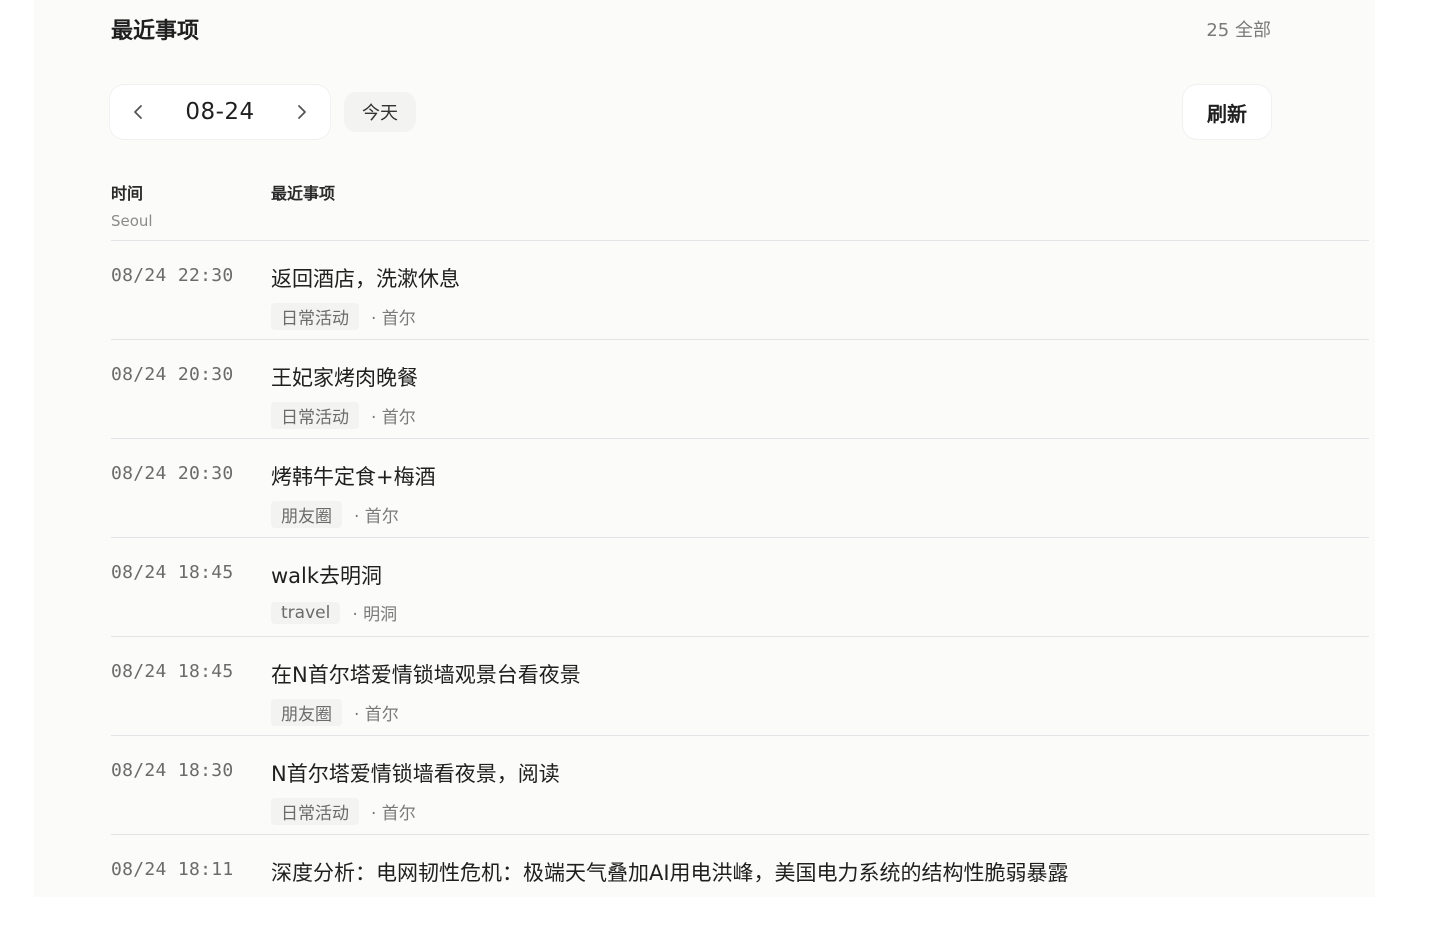 The height and width of the screenshot is (933, 1439). Describe the element at coordinates (1227, 112) in the screenshot. I see `refresh-button: 刷新` at that location.